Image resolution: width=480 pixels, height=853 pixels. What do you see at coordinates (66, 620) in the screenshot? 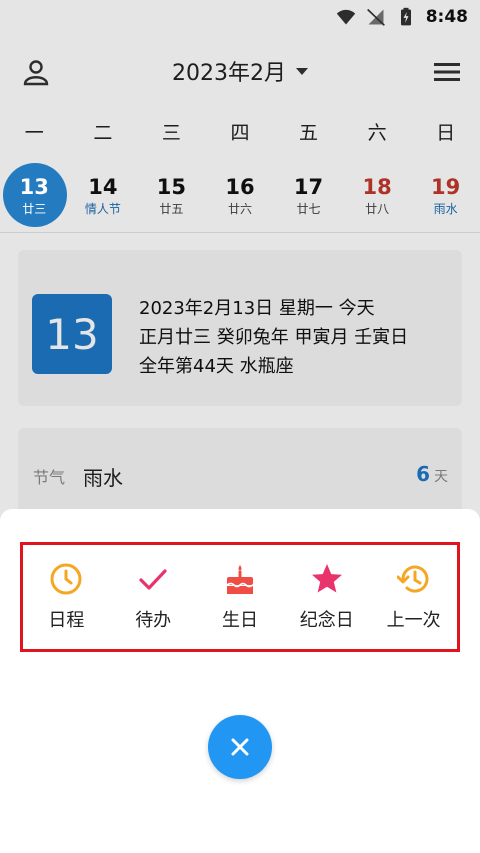
I see `action-label: 日程` at bounding box center [66, 620].